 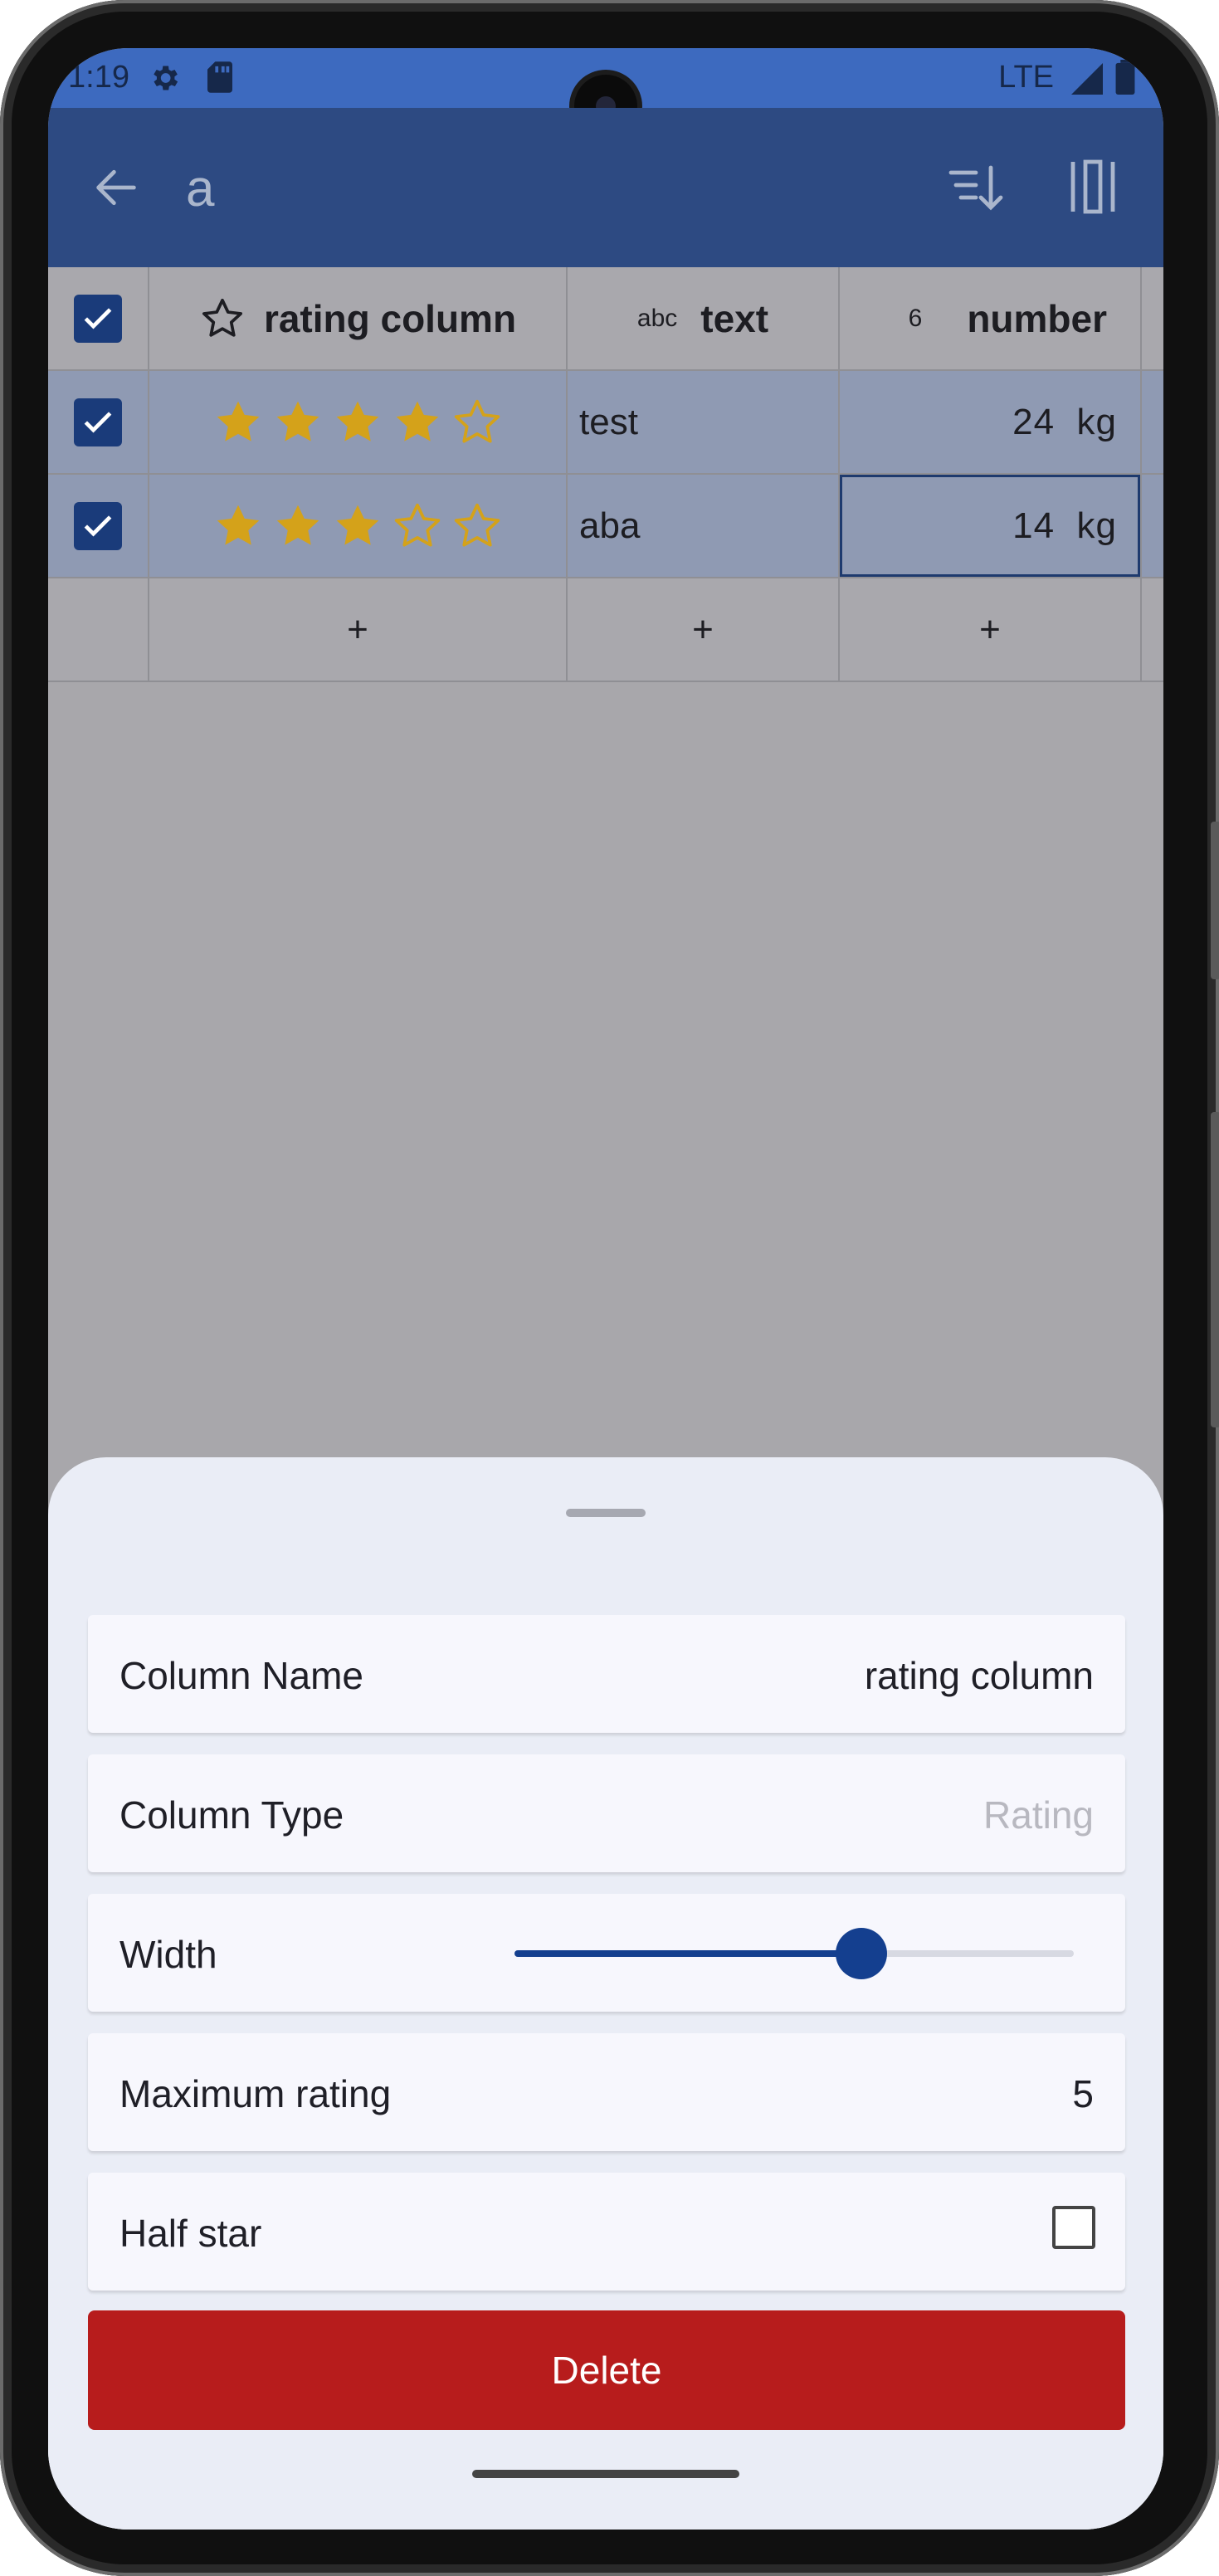 I want to click on page-title: a, so click(x=201, y=189).